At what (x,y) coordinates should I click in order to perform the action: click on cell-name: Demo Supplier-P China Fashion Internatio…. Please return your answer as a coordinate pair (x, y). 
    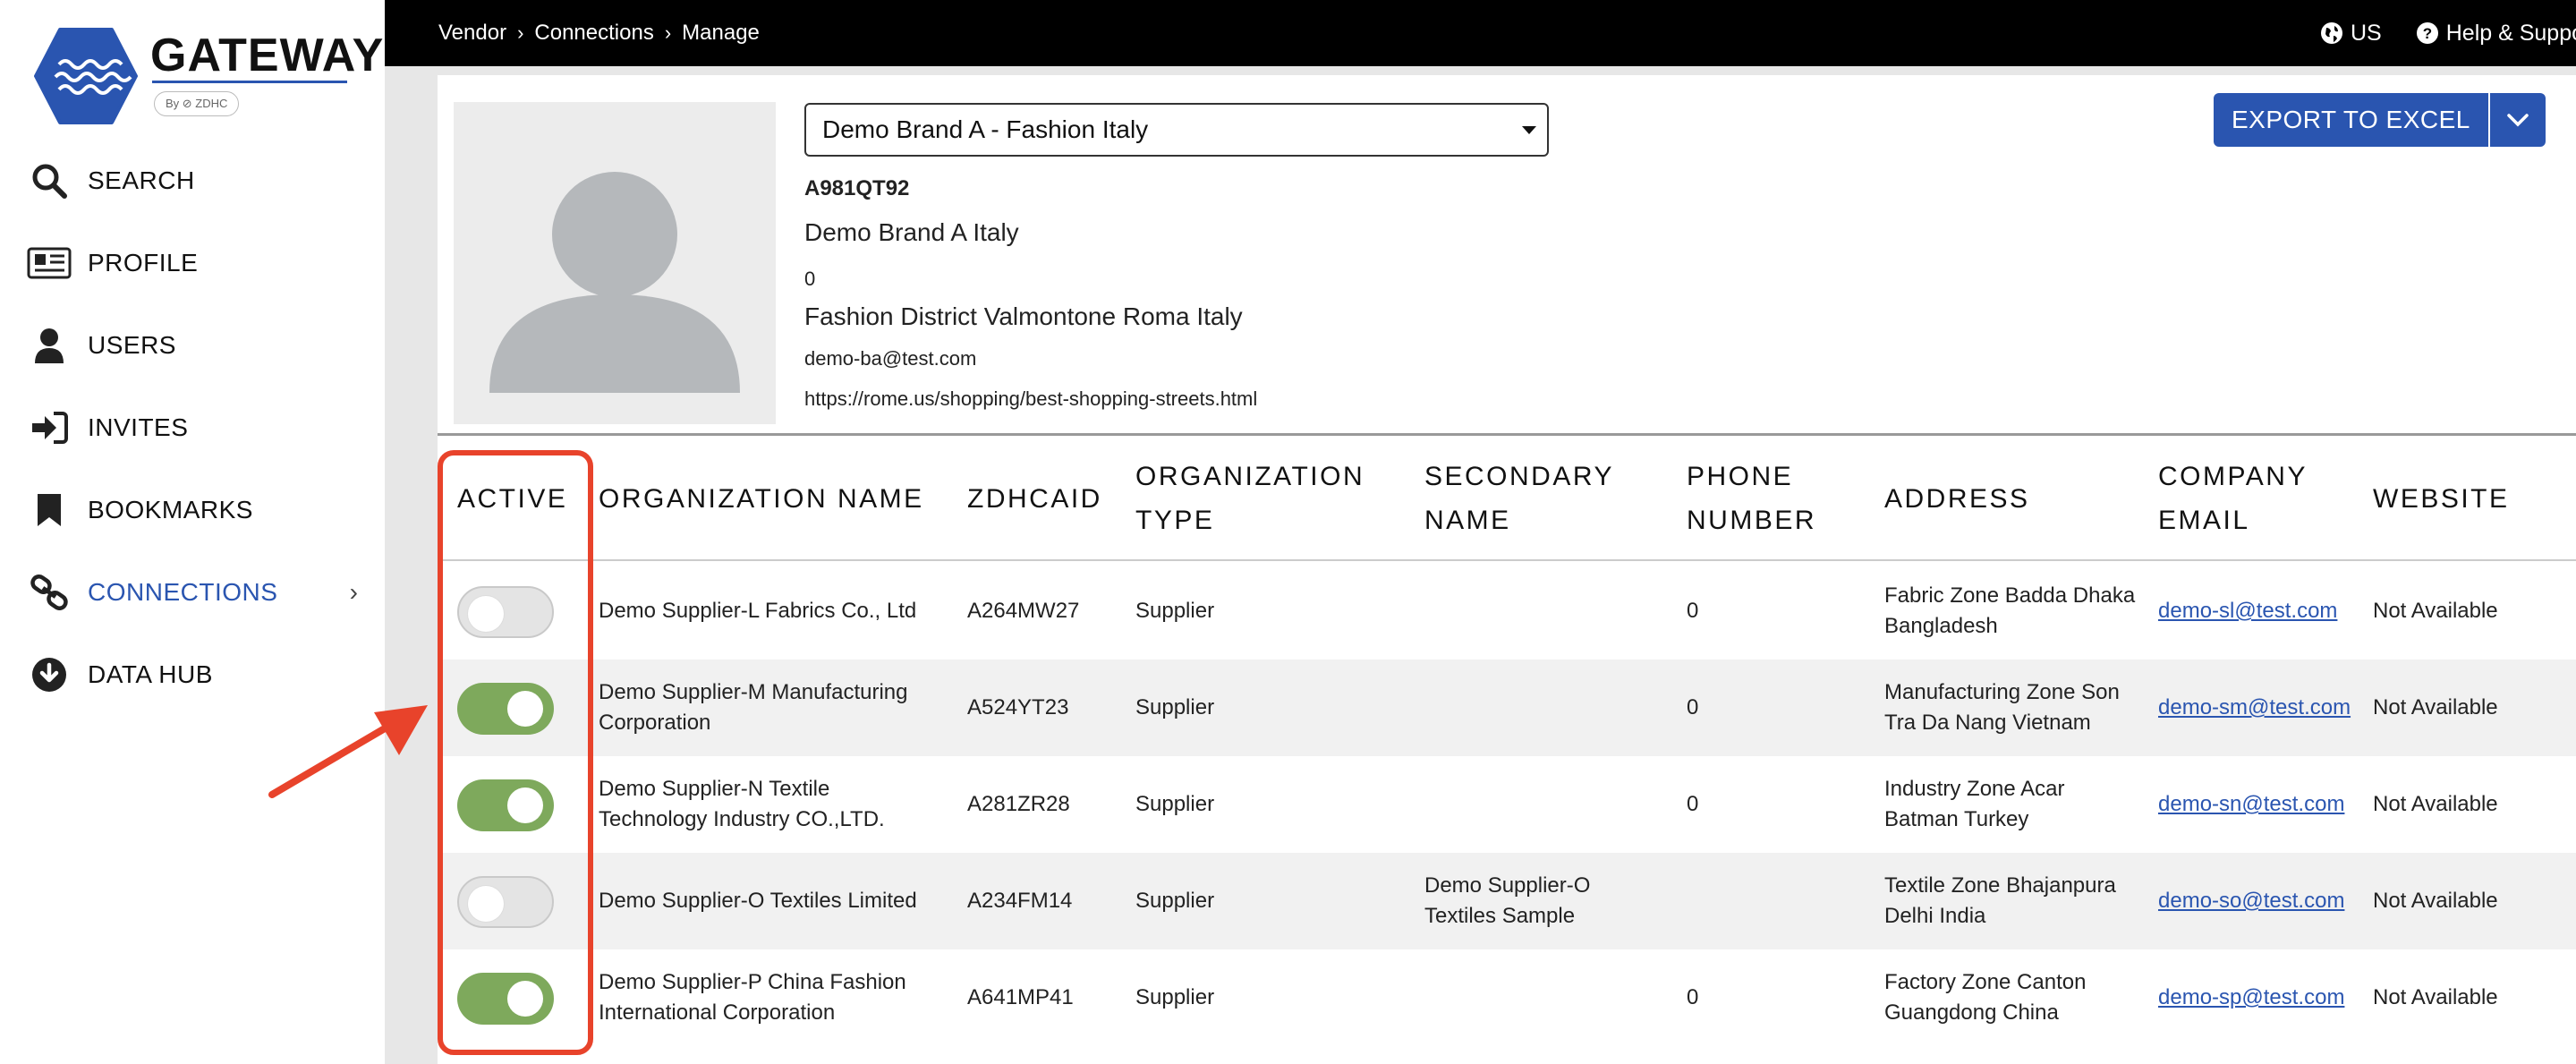
    Looking at the image, I should click on (769, 997).